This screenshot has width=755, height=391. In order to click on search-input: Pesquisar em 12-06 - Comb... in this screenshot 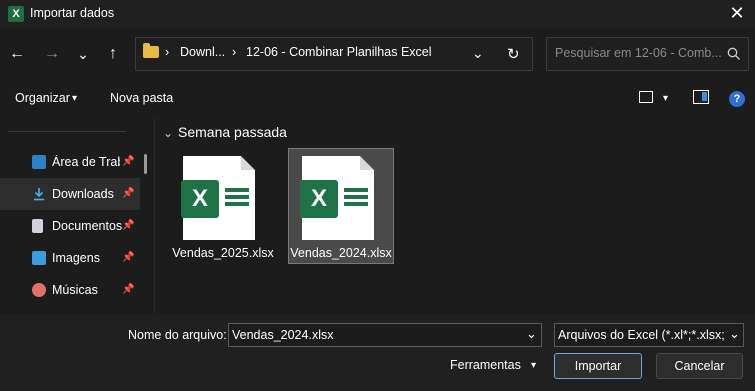, I will do `click(638, 53)`.